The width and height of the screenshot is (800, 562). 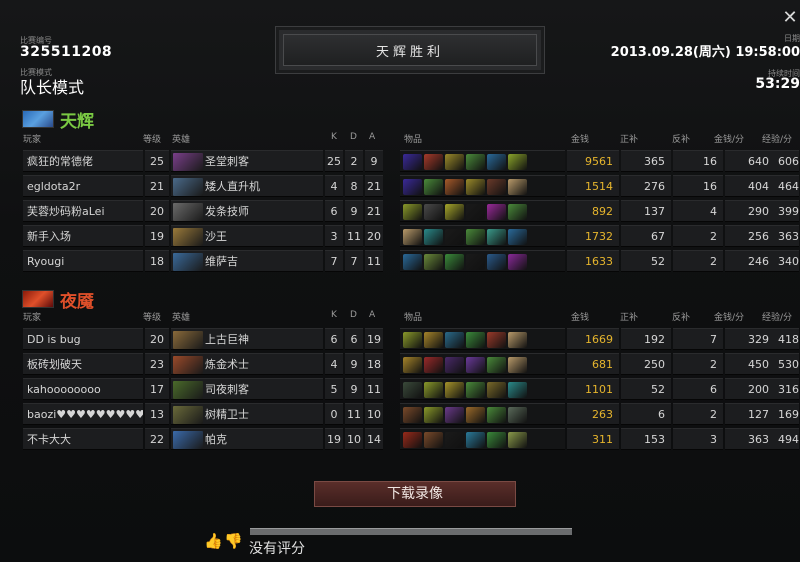 I want to click on items-cell, so click(x=482, y=339).